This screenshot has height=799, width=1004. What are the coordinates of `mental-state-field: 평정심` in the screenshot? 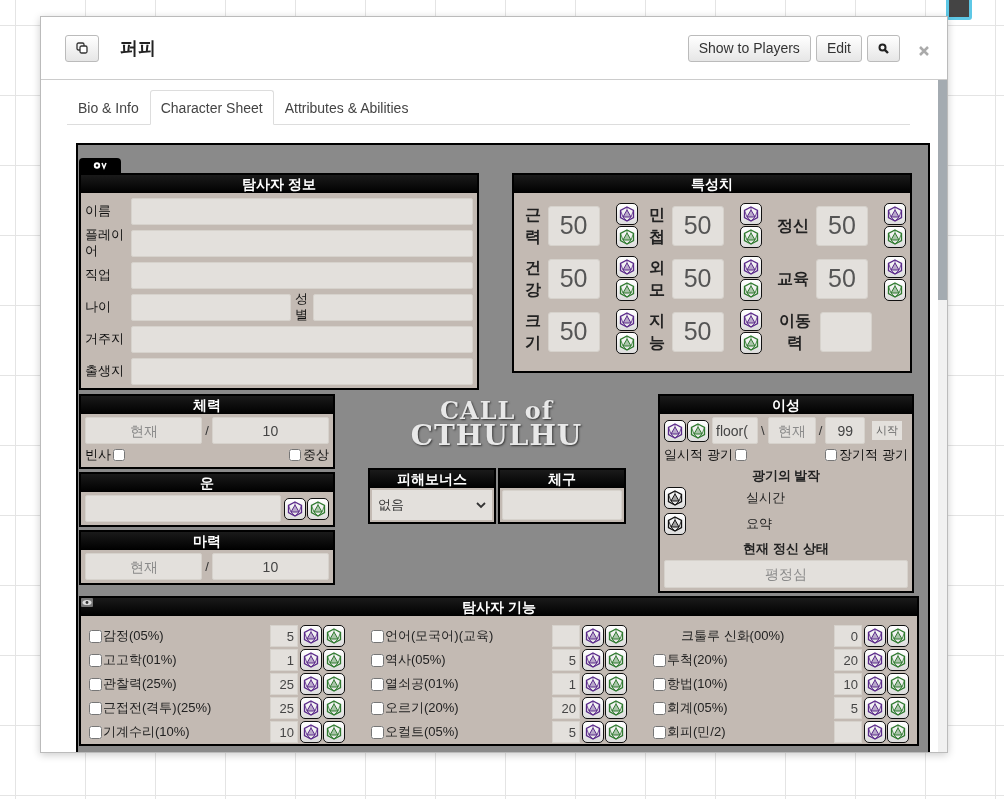 It's located at (786, 574).